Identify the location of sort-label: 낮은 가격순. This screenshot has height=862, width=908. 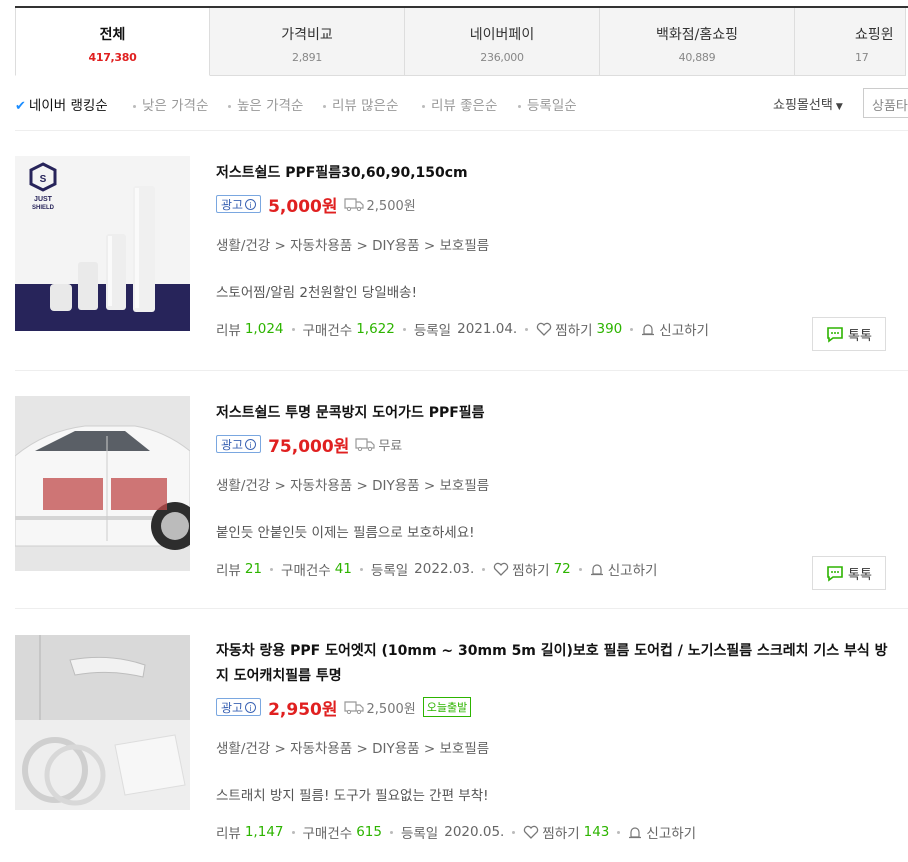
(175, 106).